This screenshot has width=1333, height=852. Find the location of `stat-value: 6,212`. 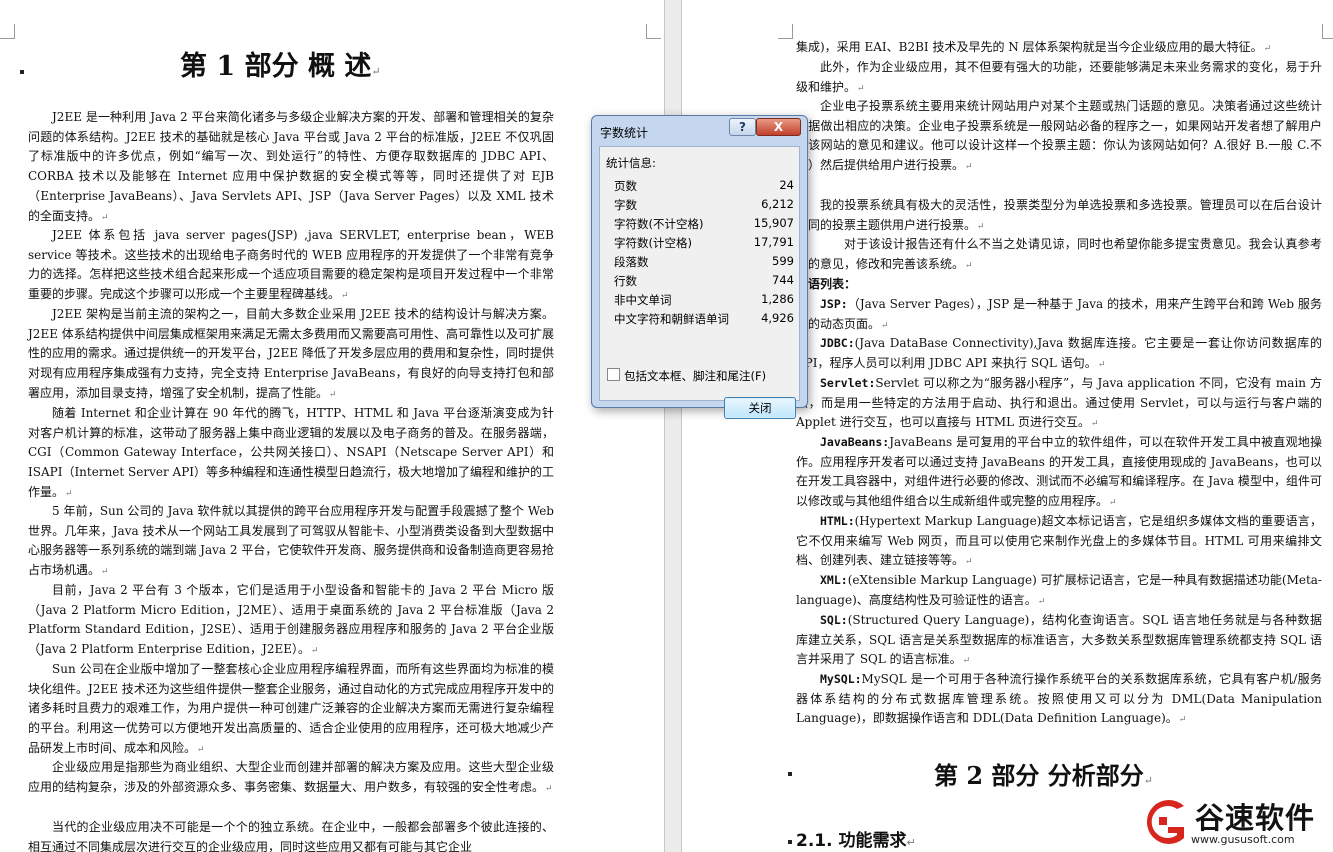

stat-value: 6,212 is located at coordinates (777, 204).